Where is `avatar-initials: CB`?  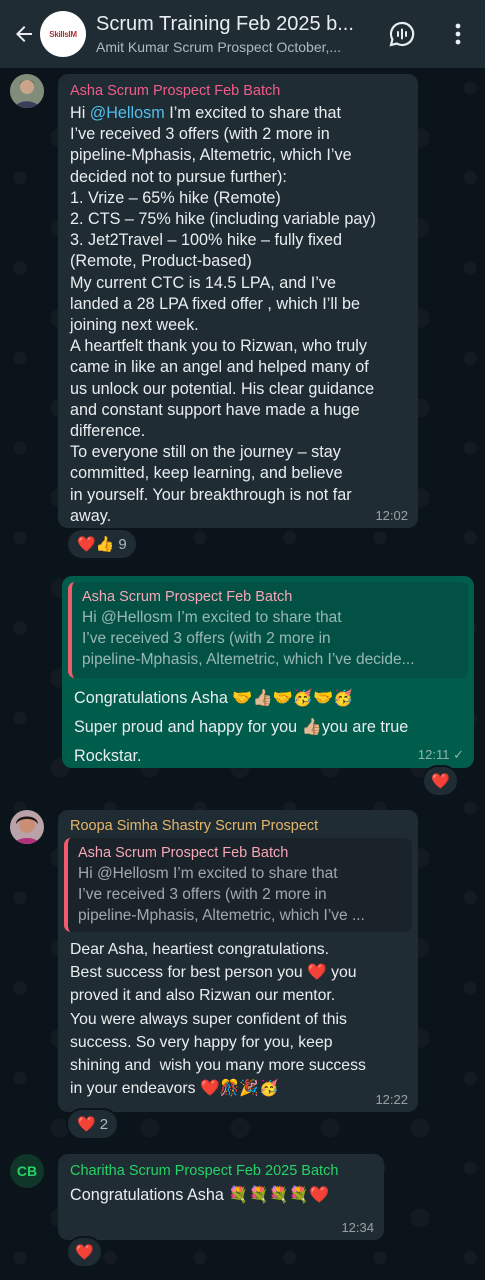 avatar-initials: CB is located at coordinates (27, 1171).